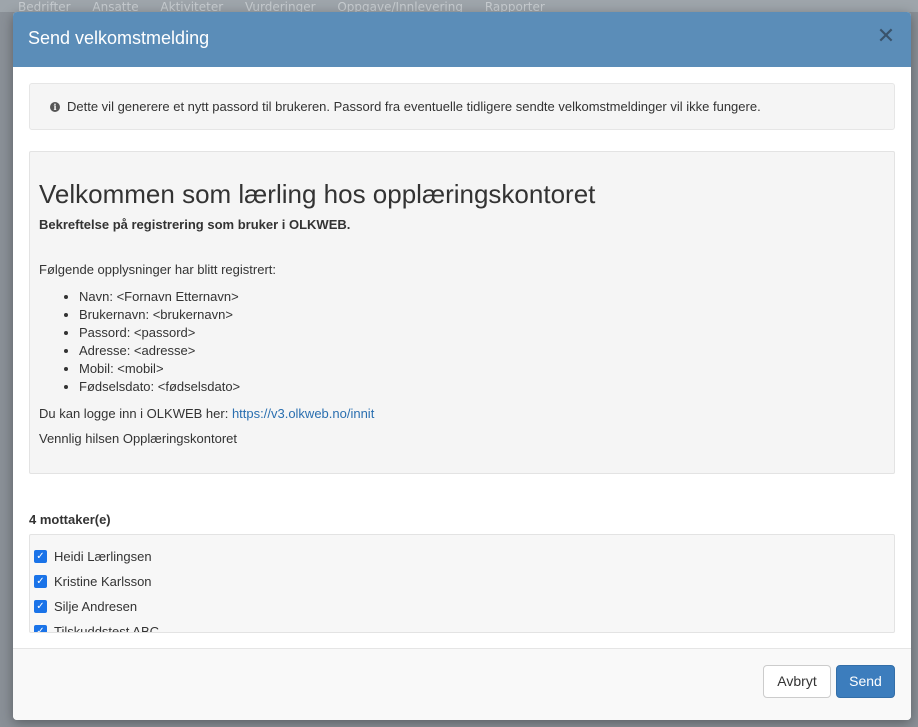  What do you see at coordinates (886, 37) in the screenshot?
I see `close-icon: ✕` at bounding box center [886, 37].